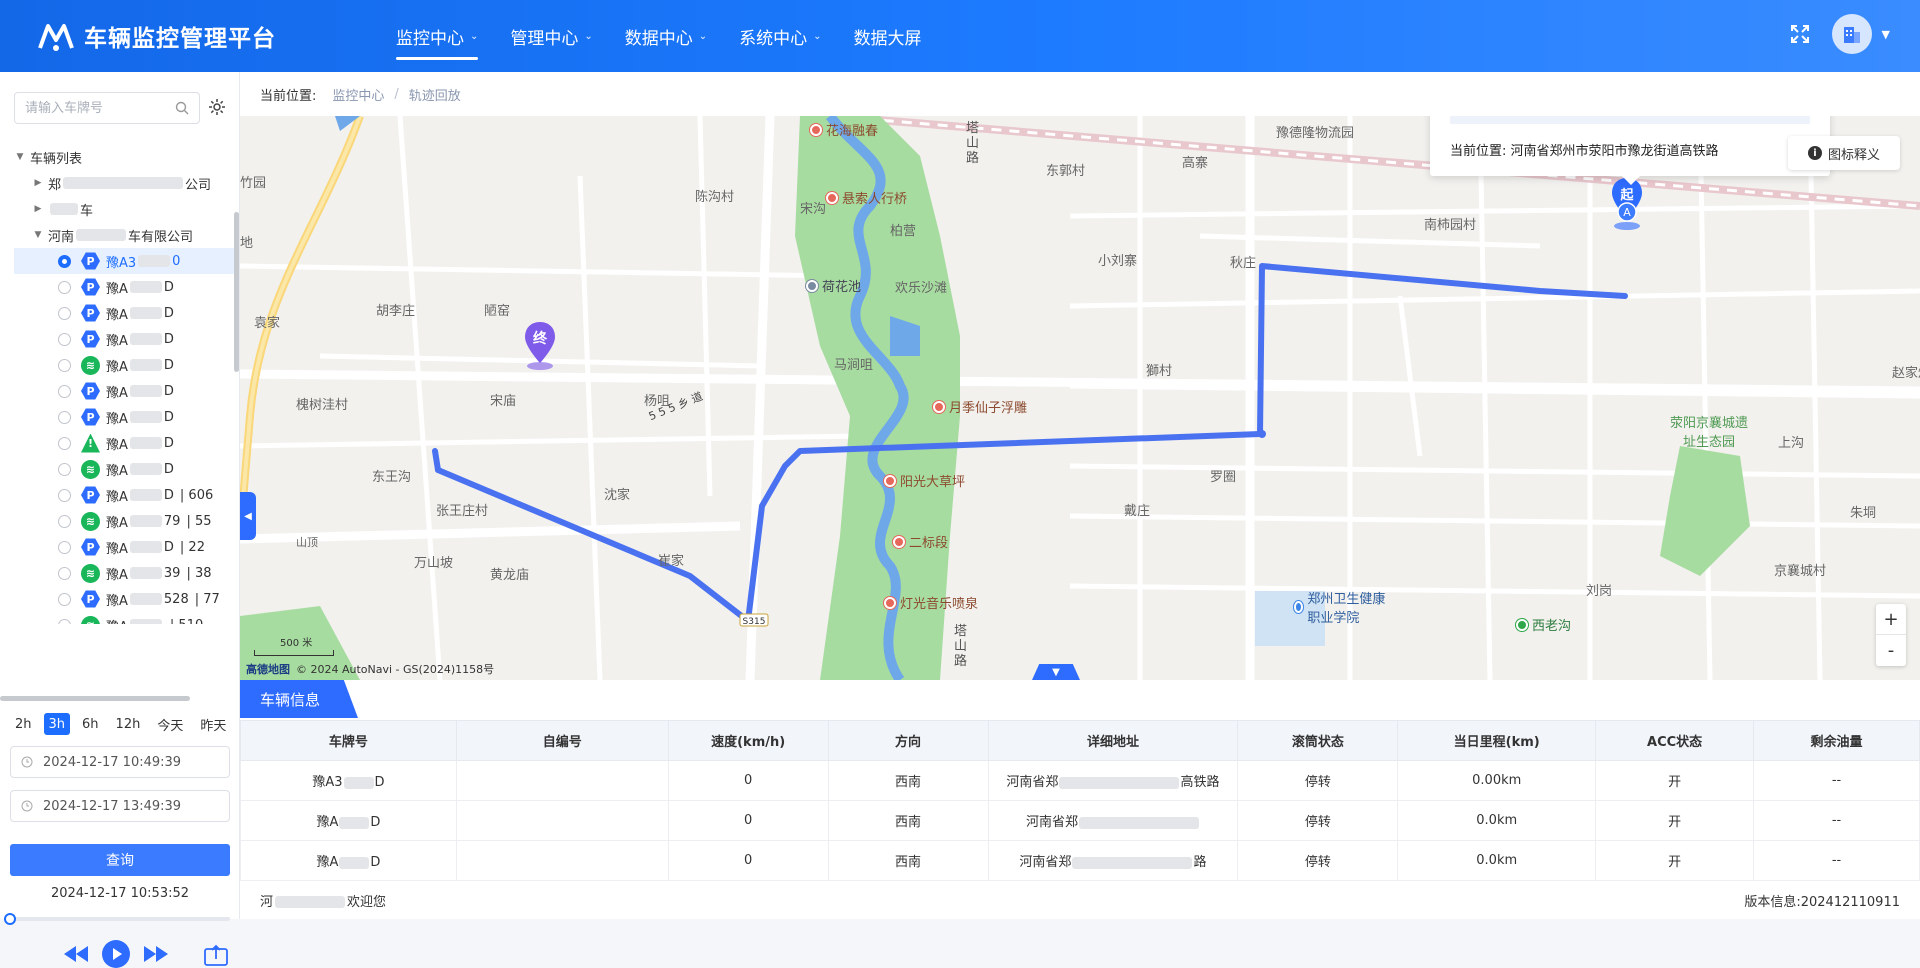 Image resolution: width=1920 pixels, height=968 pixels. I want to click on vehicle-item: P 豫A3 0, so click(124, 261).